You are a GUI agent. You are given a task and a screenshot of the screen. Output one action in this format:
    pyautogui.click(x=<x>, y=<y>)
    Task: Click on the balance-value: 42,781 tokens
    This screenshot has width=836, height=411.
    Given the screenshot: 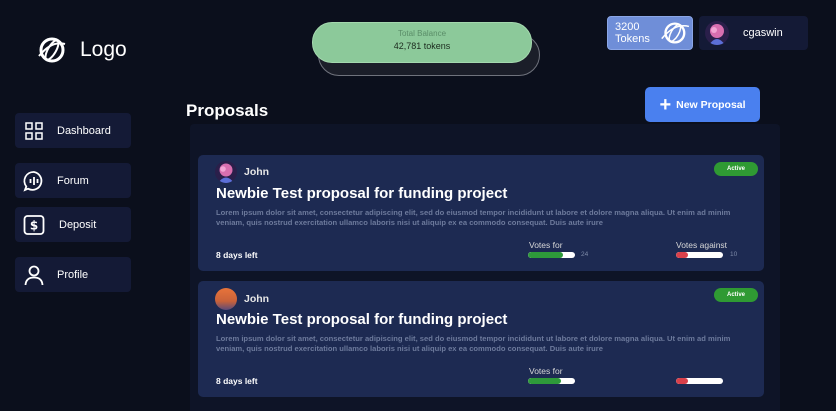 What is the action you would take?
    pyautogui.click(x=422, y=46)
    